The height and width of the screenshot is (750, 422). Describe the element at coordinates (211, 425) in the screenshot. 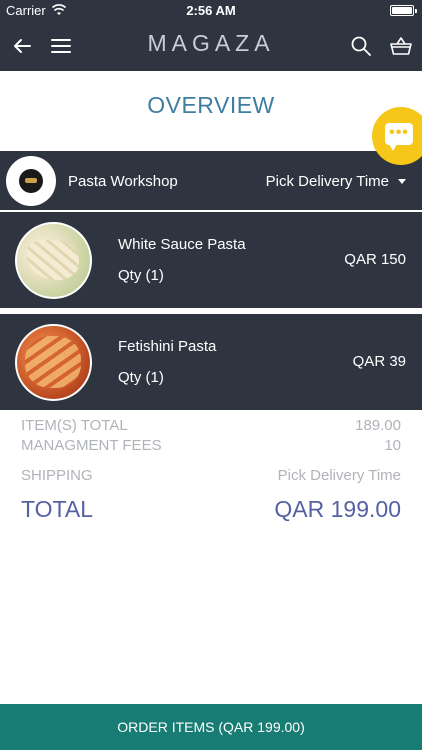

I see `items-total-row: ITEM(S) TOTAL 189.00` at that location.